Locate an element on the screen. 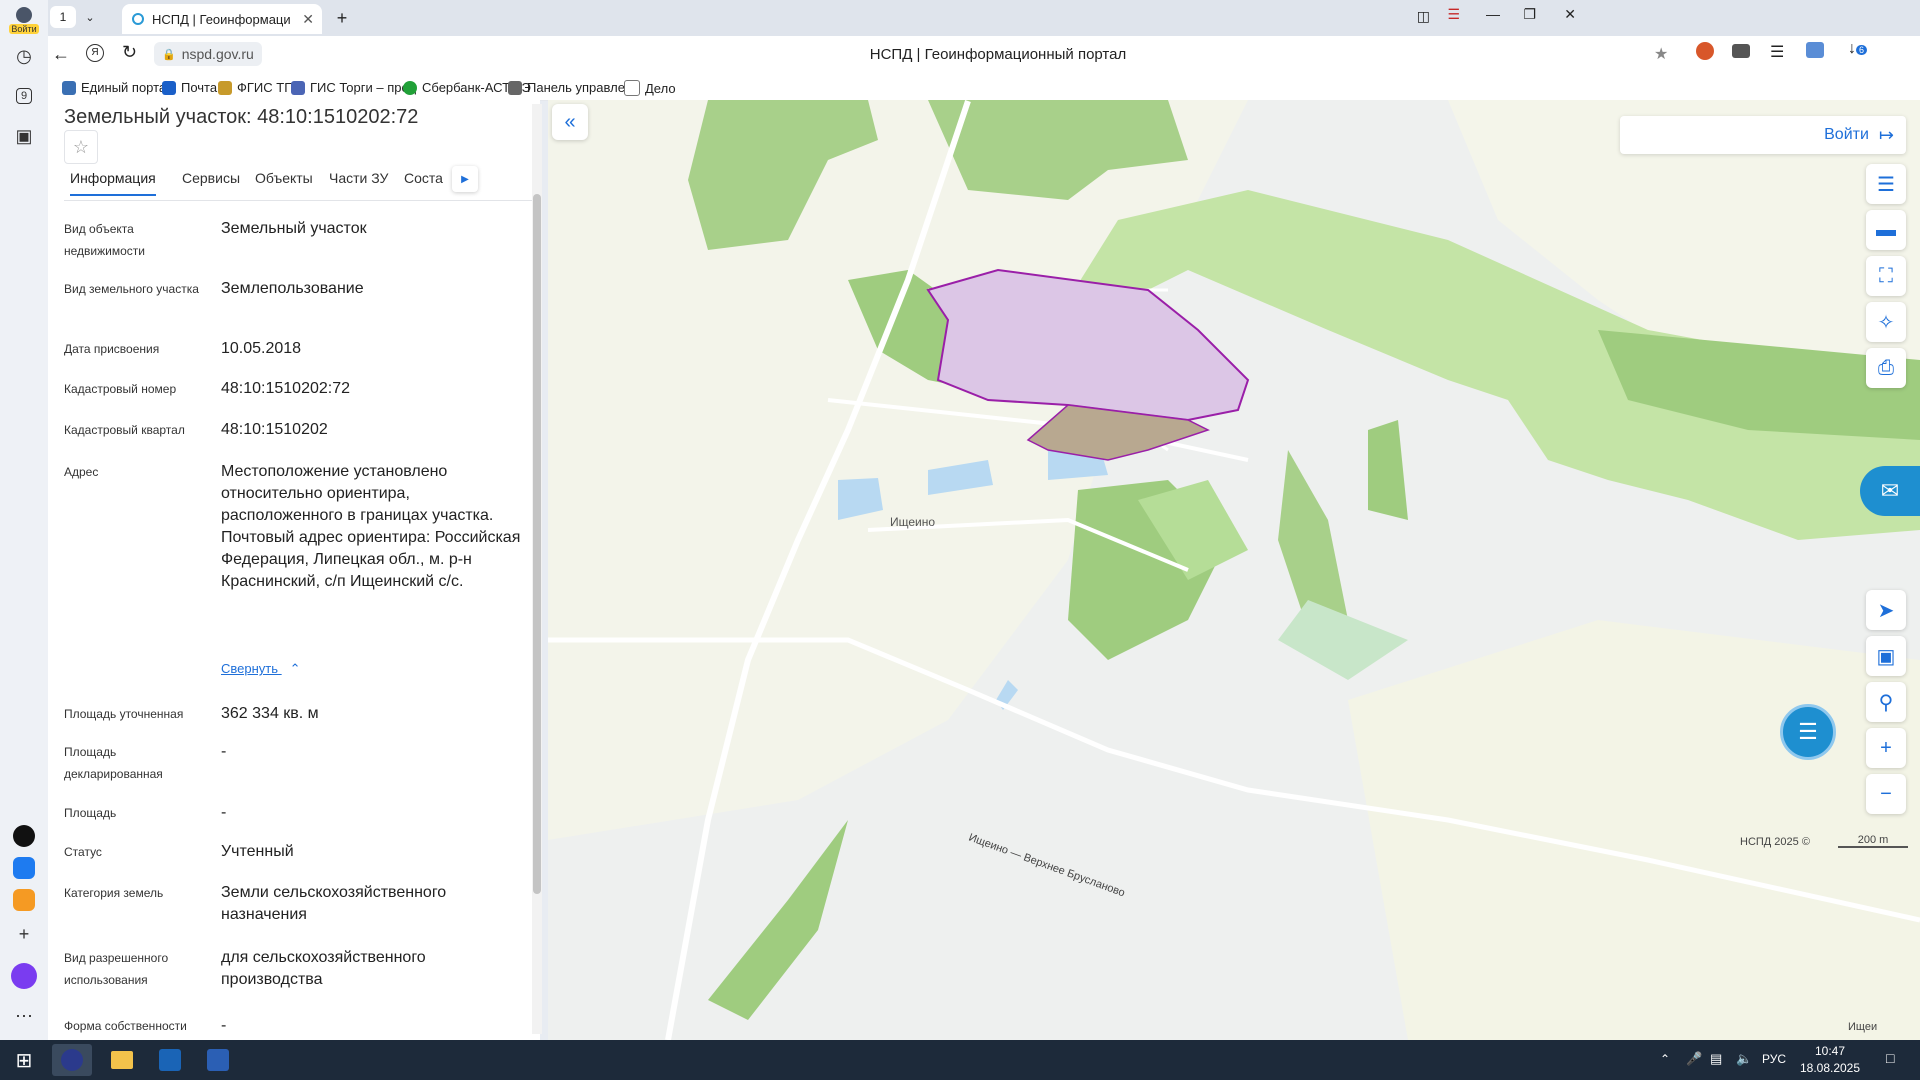  reader-icon: ☰ is located at coordinates (1777, 52).